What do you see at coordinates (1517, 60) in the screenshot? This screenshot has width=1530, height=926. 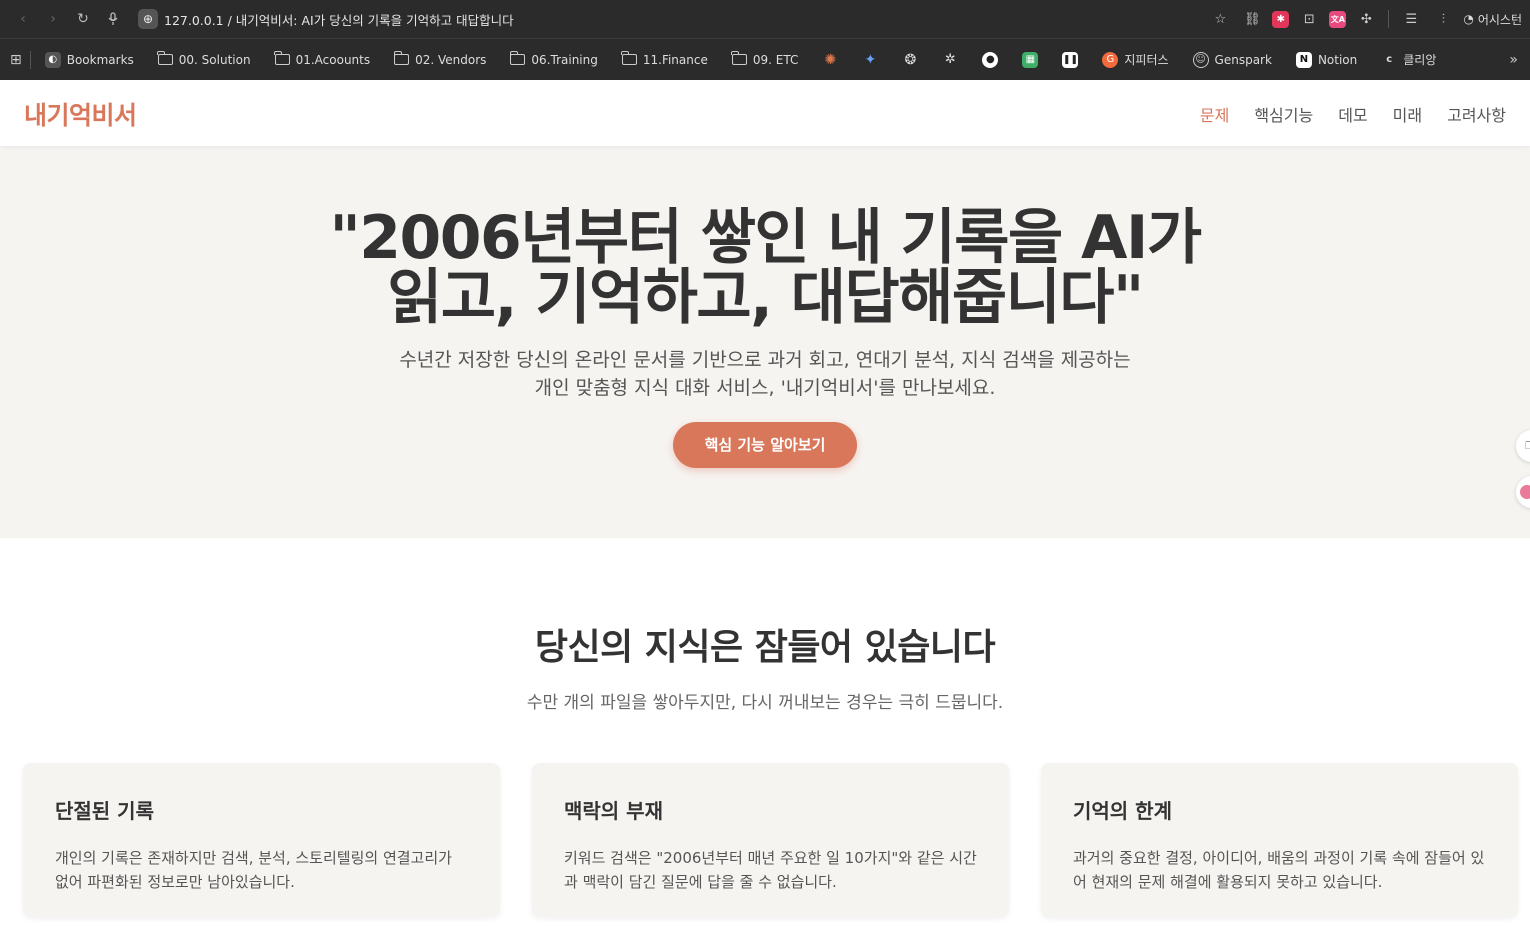 I see `more-bookmarks-icon: »` at bounding box center [1517, 60].